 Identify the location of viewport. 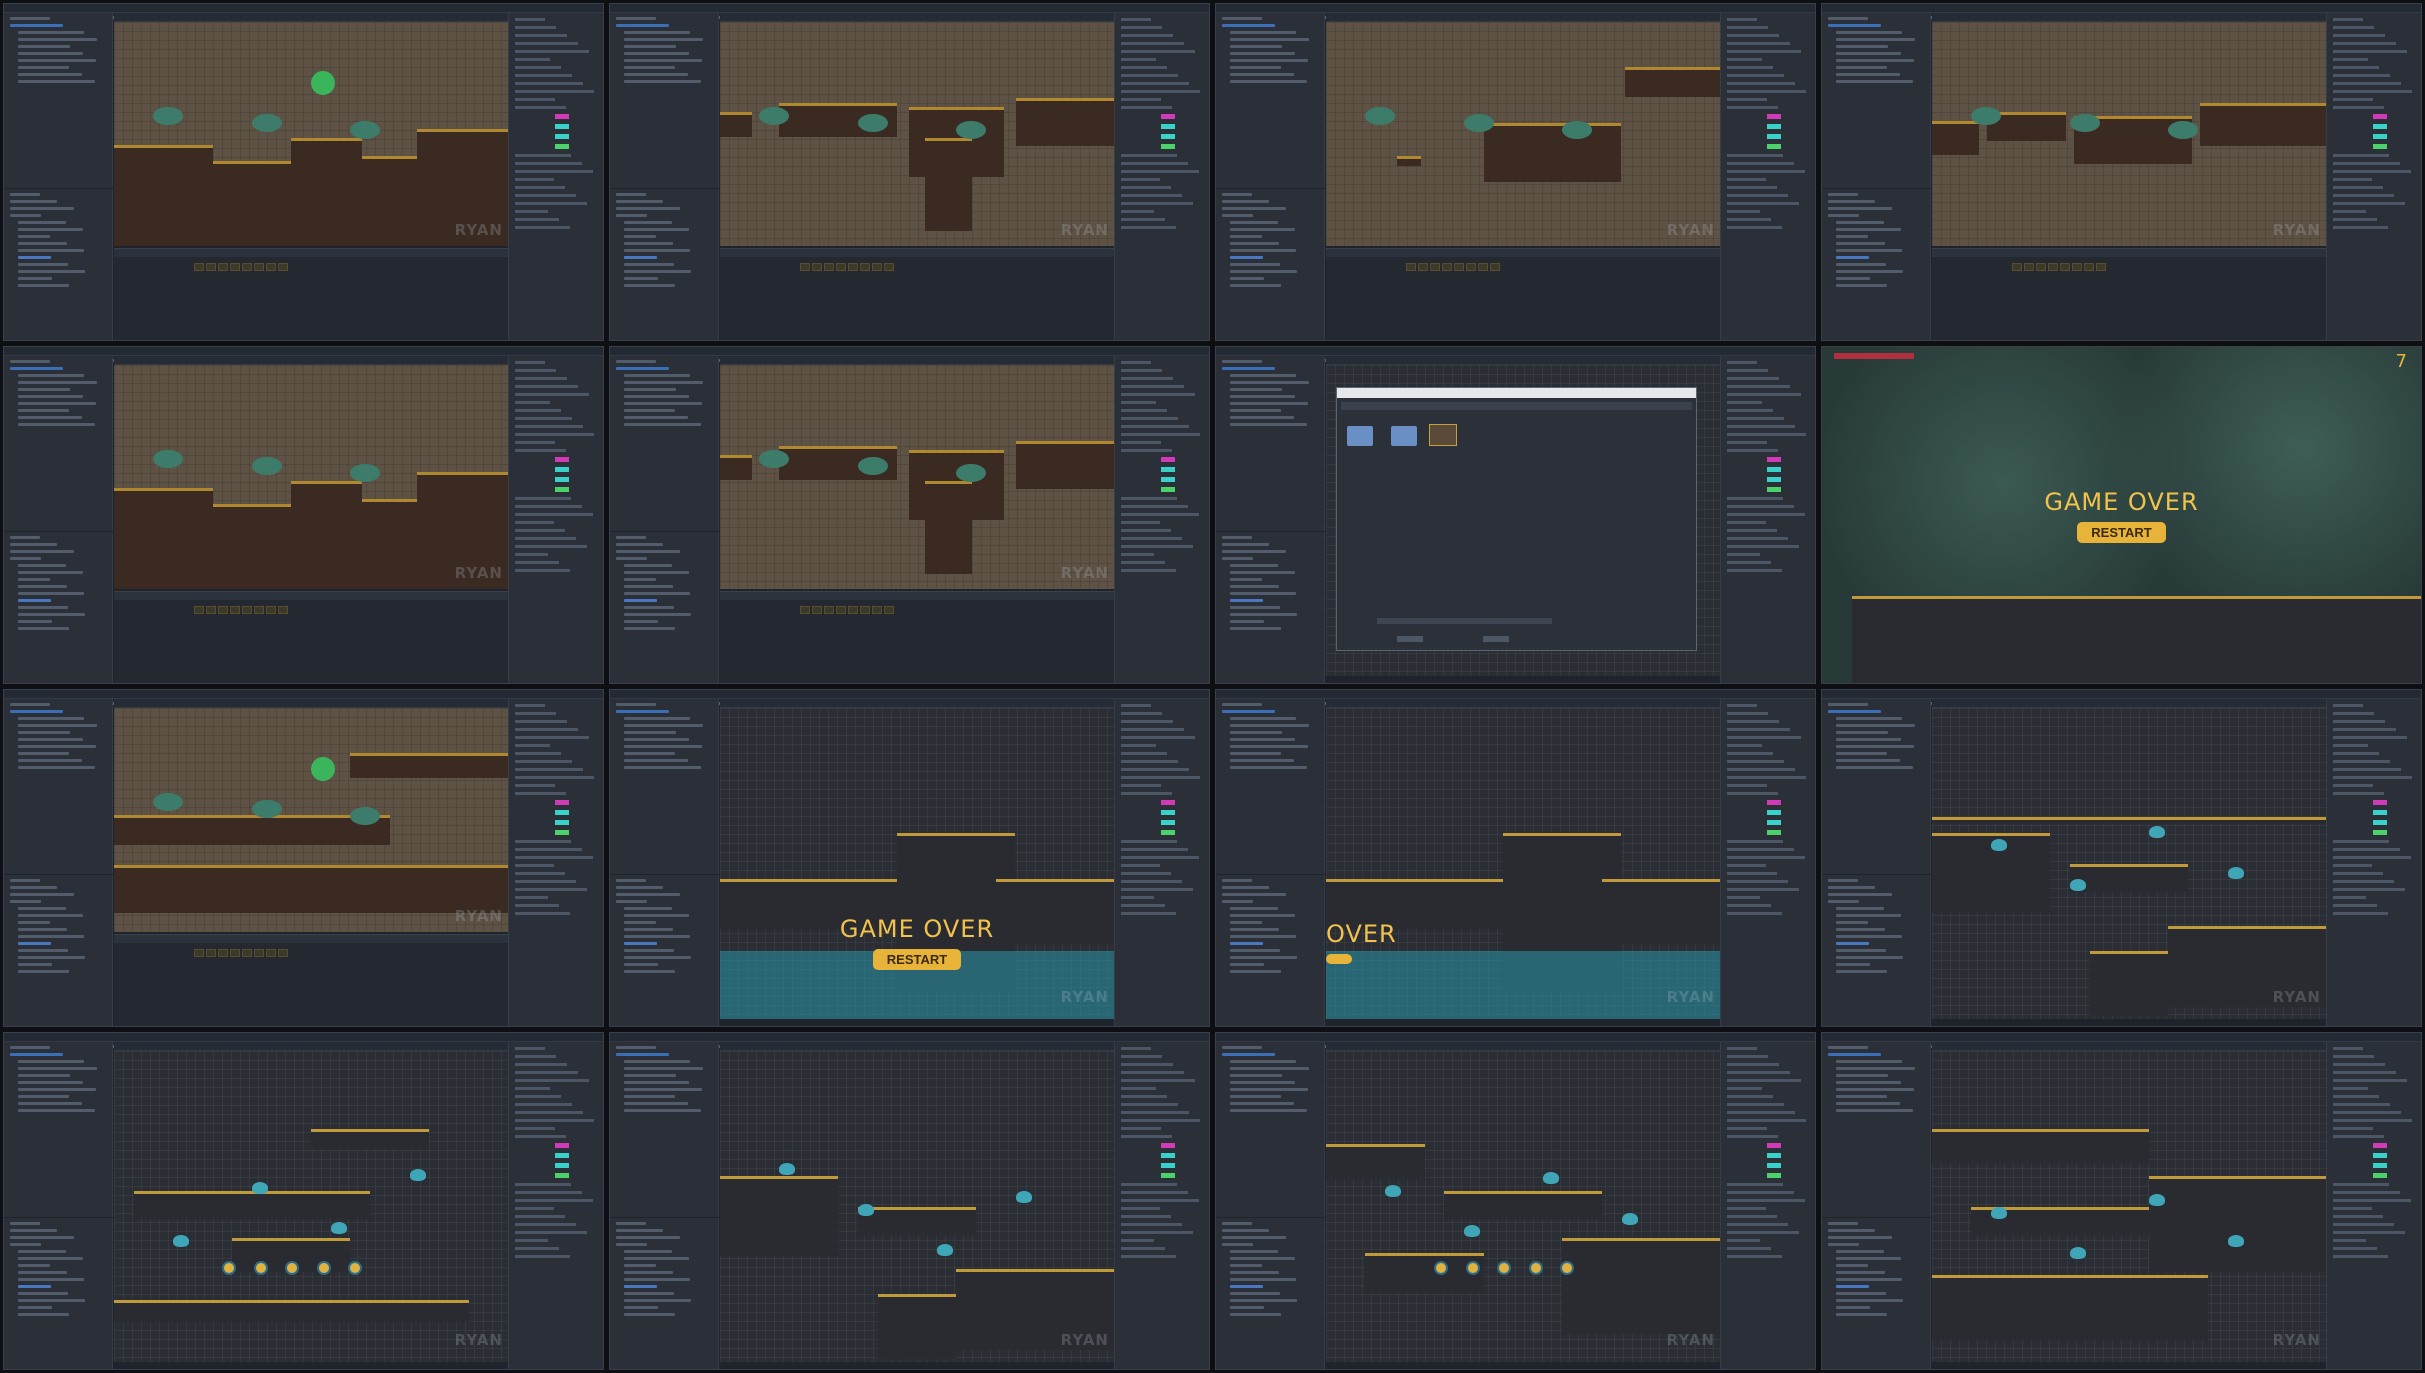
(1523, 1207).